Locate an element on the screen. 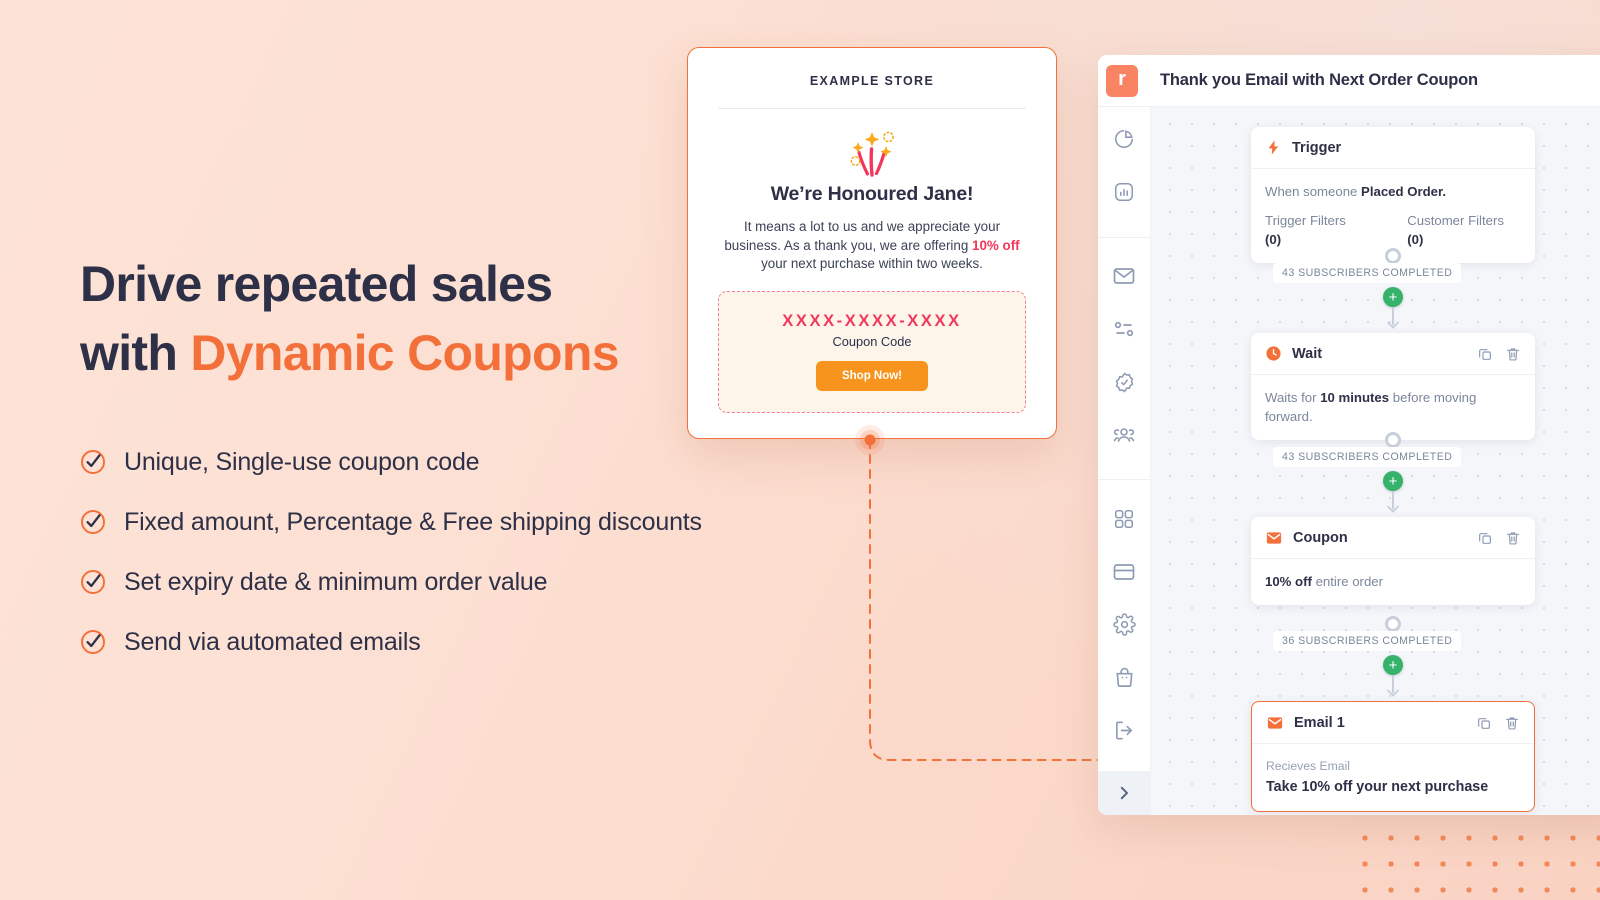 The height and width of the screenshot is (900, 1600). clock-icon is located at coordinates (1273, 353).